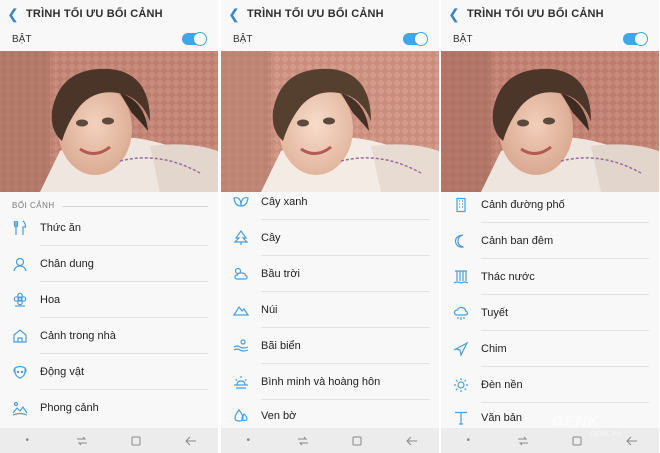 The width and height of the screenshot is (660, 453). What do you see at coordinates (330, 346) in the screenshot?
I see `scene-item-beach: Bãi biển` at bounding box center [330, 346].